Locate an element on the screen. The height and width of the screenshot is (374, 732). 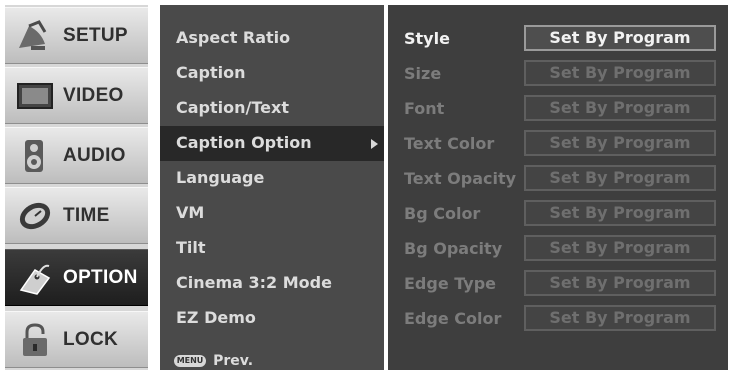
menu-item-label: VM is located at coordinates (190, 212).